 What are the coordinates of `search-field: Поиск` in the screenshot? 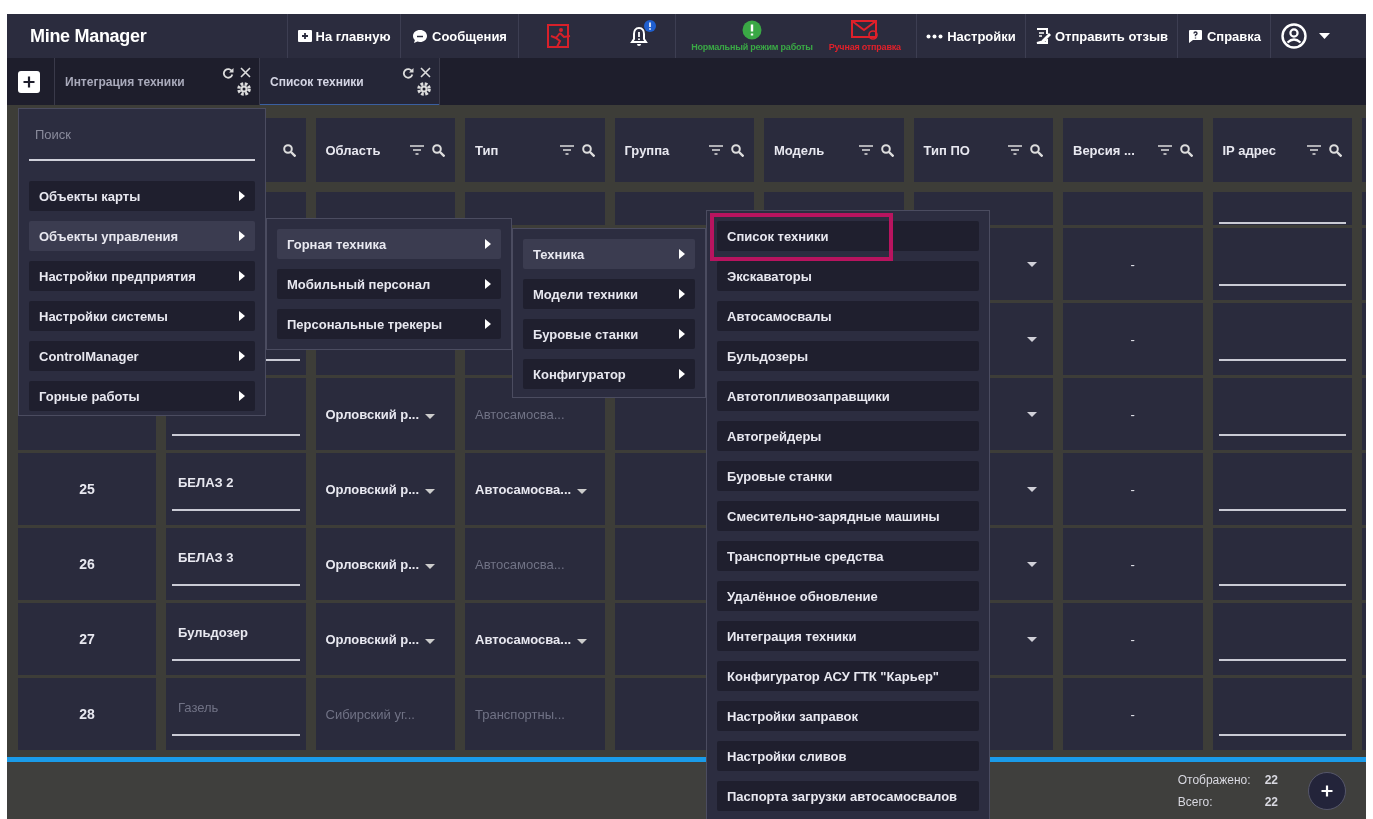 It's located at (142, 135).